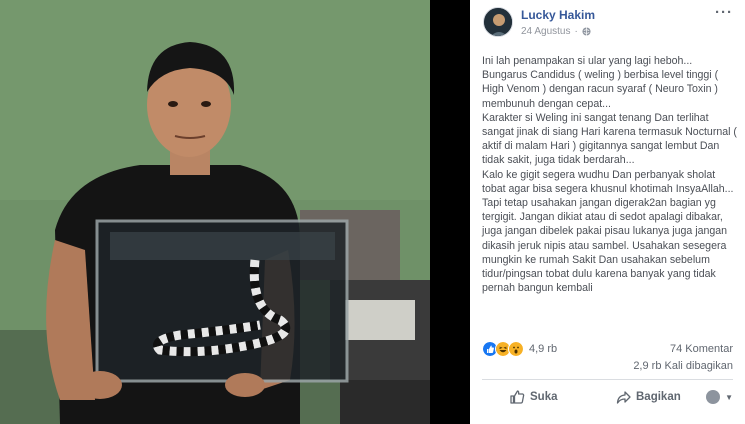 Image resolution: width=745 pixels, height=424 pixels. Describe the element at coordinates (545, 31) in the screenshot. I see `post-date: 24 Agustus` at that location.